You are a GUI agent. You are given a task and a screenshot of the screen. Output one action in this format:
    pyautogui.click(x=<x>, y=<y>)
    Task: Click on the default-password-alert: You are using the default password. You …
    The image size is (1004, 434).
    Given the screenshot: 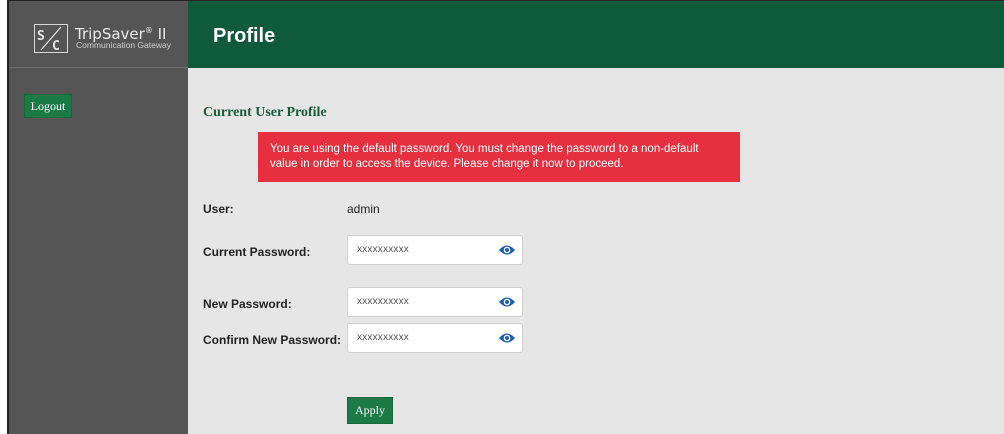 What is the action you would take?
    pyautogui.click(x=499, y=157)
    